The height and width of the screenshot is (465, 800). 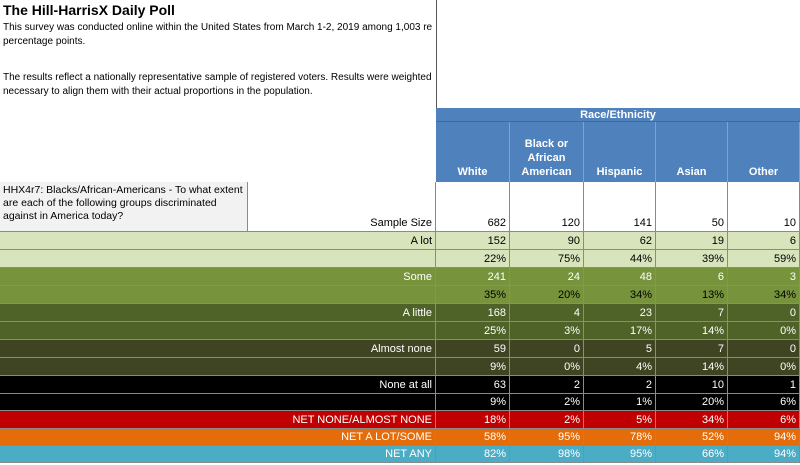 I want to click on table-row: 9% 2% 1% 20% 6%, so click(x=400, y=402).